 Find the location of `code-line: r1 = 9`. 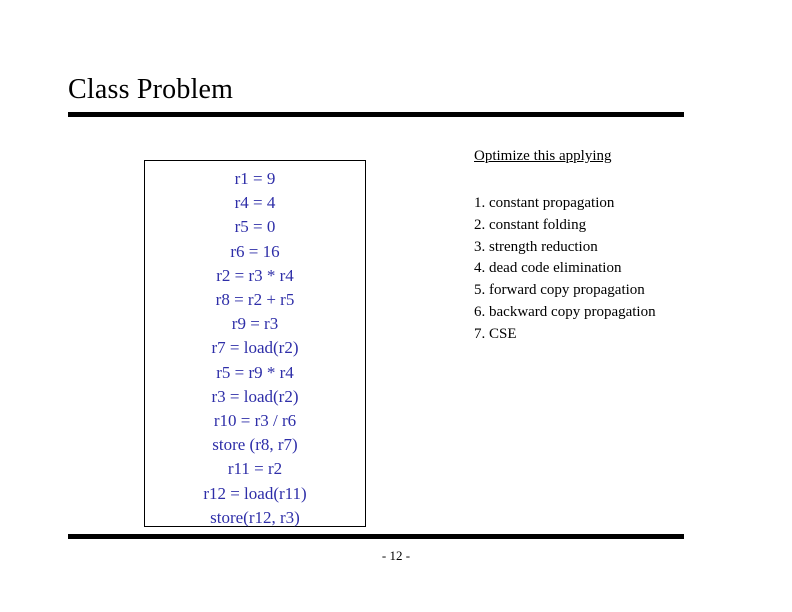

code-line: r1 = 9 is located at coordinates (255, 178).